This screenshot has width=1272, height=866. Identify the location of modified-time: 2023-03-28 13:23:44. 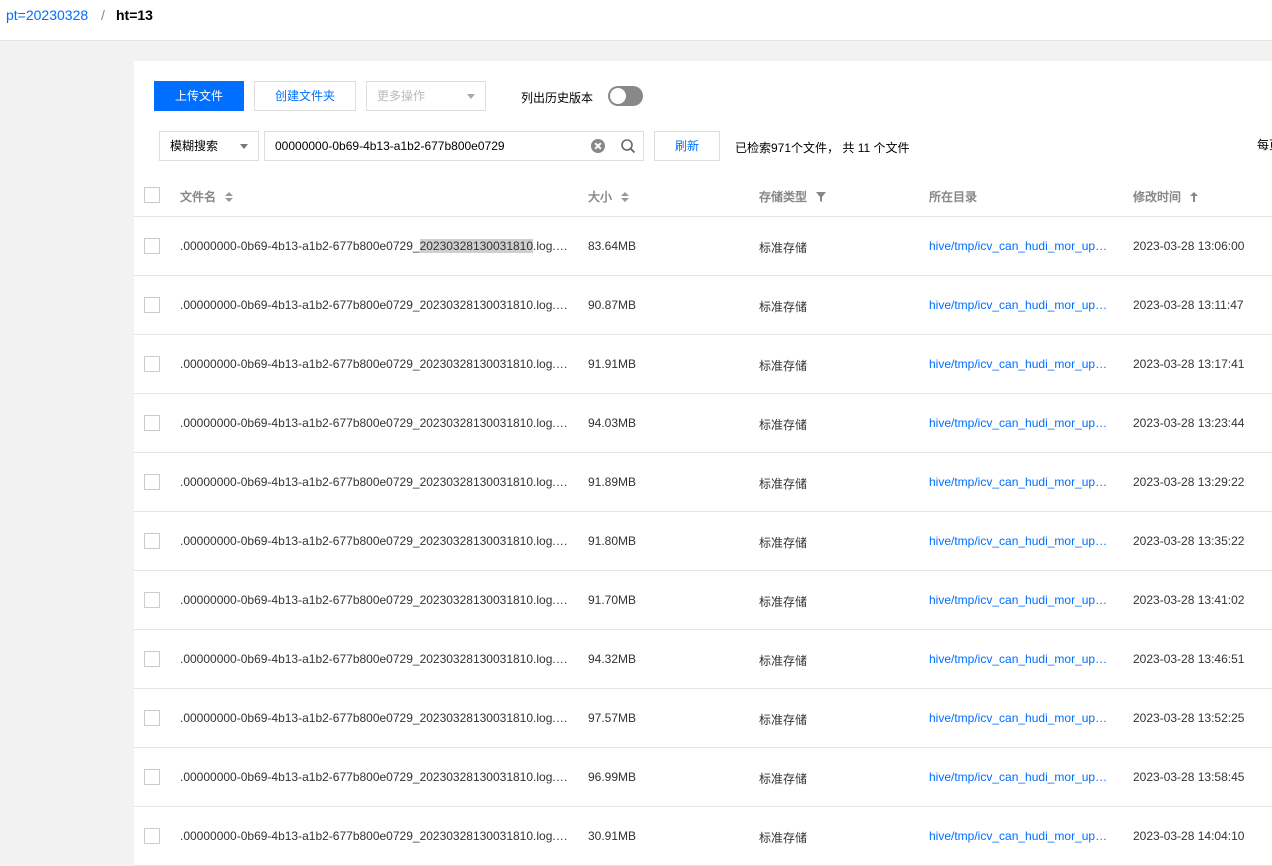
(1189, 423).